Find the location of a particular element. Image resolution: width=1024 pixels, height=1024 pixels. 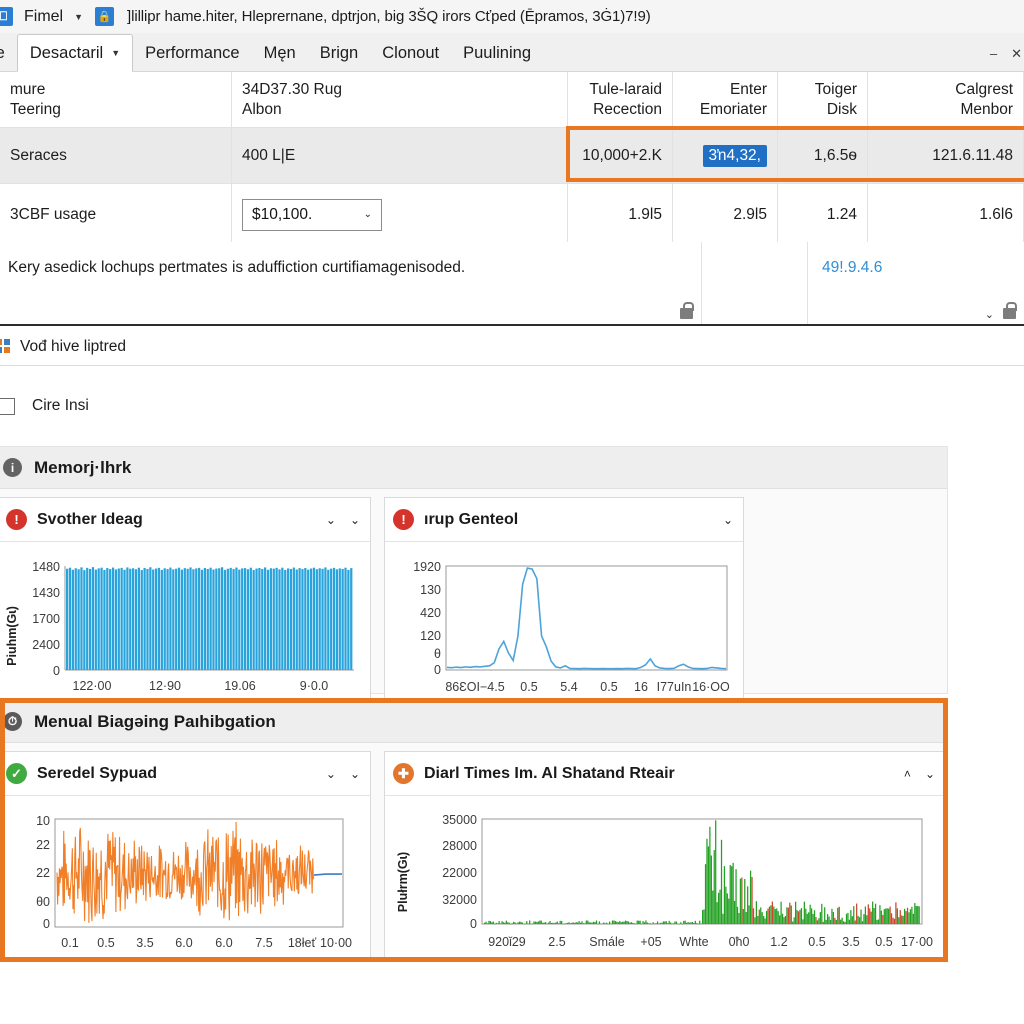

card-title: Seredel Sypuad is located at coordinates (97, 773).